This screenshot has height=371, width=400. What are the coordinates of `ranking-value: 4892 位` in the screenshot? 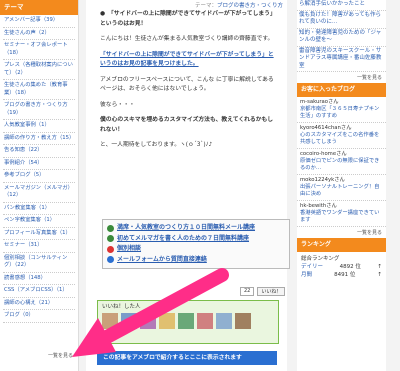 It's located at (350, 267).